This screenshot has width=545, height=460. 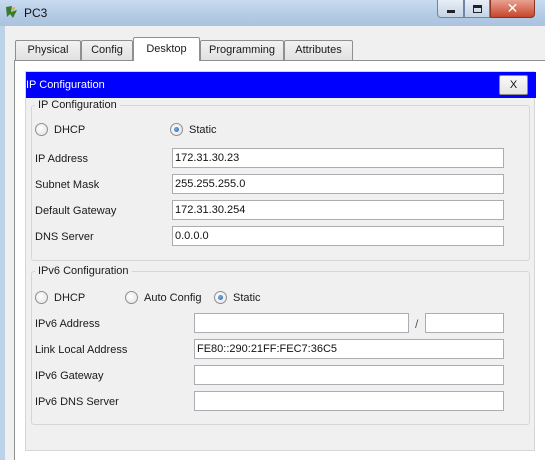 I want to click on close-window-button: ✕, so click(x=512, y=9).